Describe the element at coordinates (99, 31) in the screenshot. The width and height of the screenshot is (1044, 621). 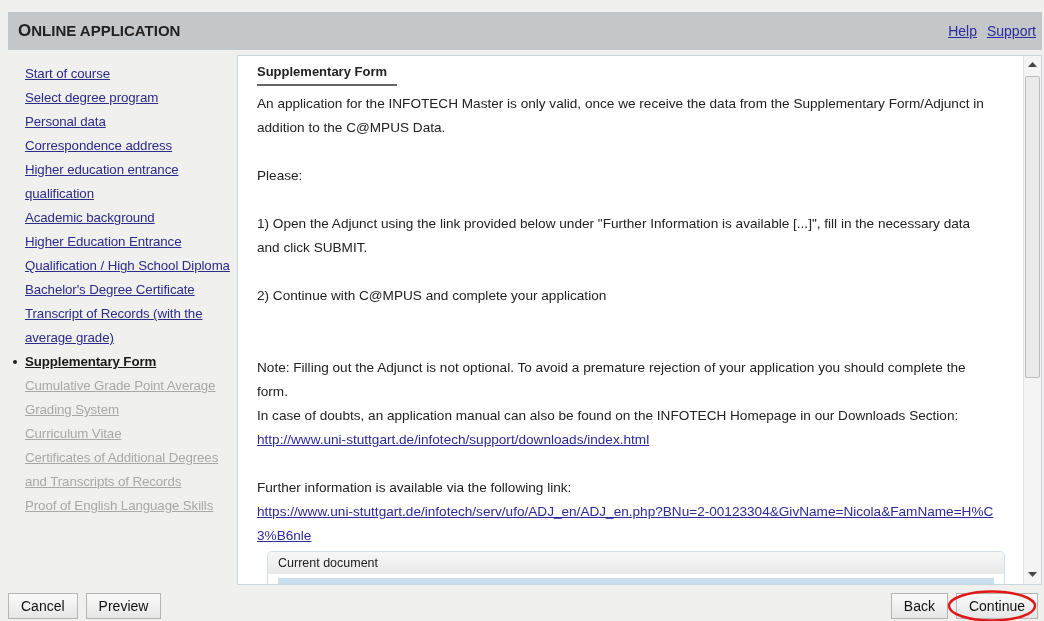
I see `app-title: ONLINE APPLICATION` at that location.